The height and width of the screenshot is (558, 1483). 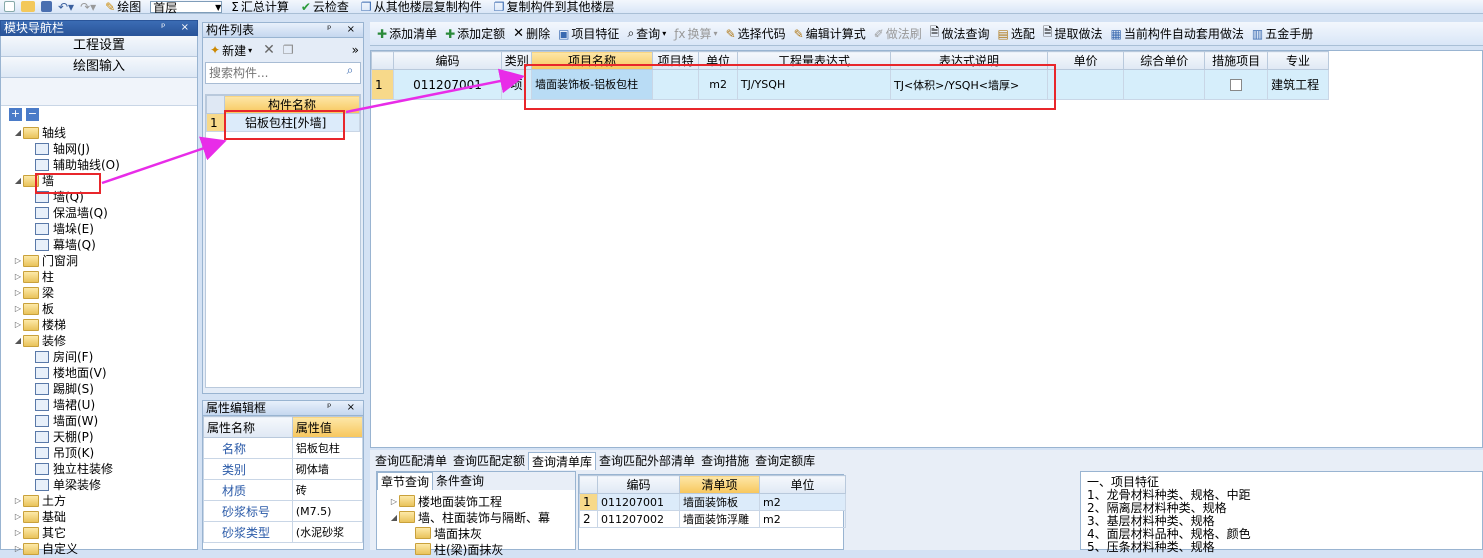 What do you see at coordinates (313, 126) in the screenshot?
I see `annotation-arrows` at bounding box center [313, 126].